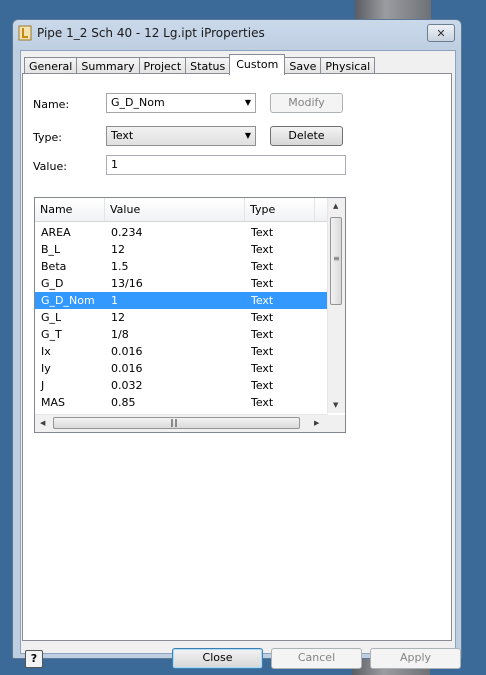 The height and width of the screenshot is (675, 486). I want to click on table-row: Beta 1.5 Text, so click(181, 266).